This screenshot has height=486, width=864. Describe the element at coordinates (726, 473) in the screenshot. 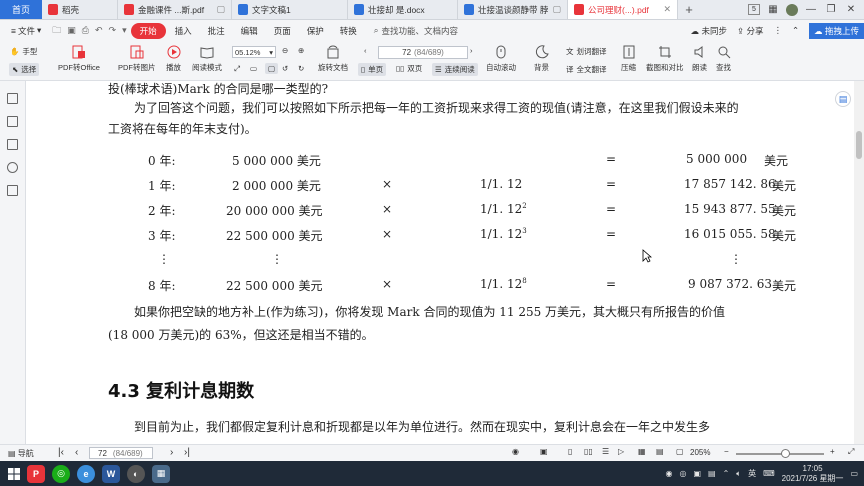

I see `chevron-up-icon: ⌃` at that location.